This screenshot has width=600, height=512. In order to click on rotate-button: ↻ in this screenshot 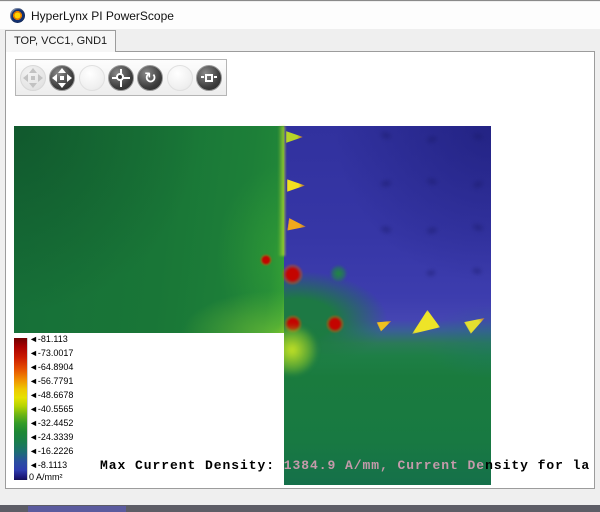, I will do `click(150, 77)`.